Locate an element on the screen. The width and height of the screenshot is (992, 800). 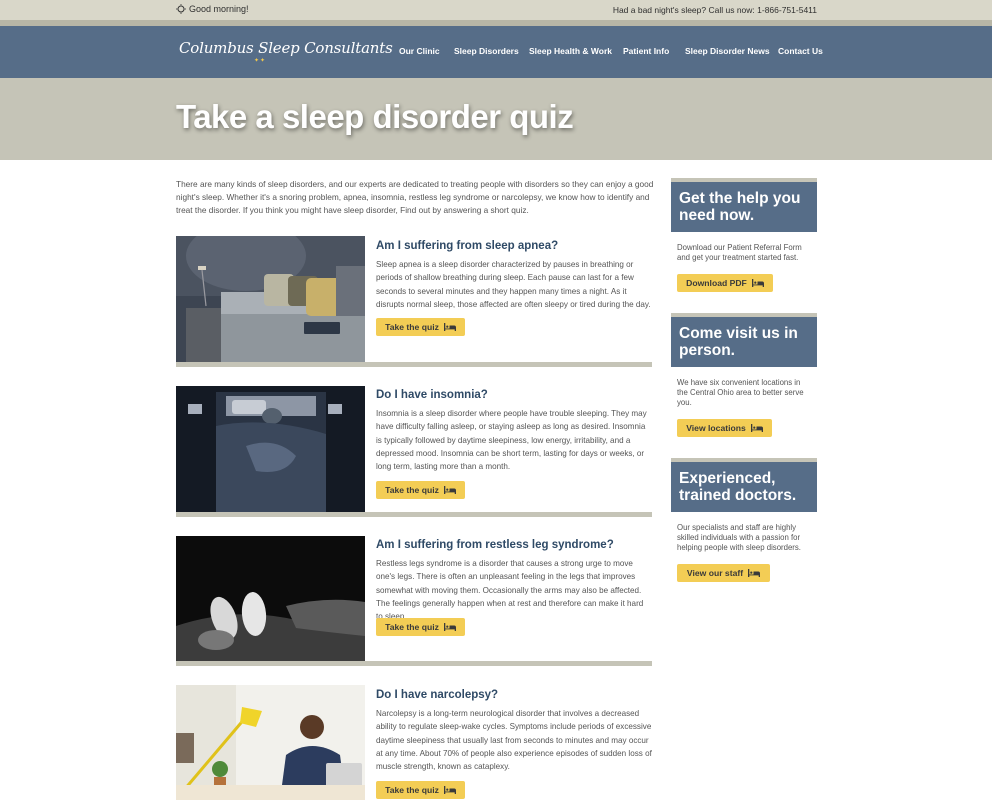
download-pdf-button: Download PDF is located at coordinates (725, 283).